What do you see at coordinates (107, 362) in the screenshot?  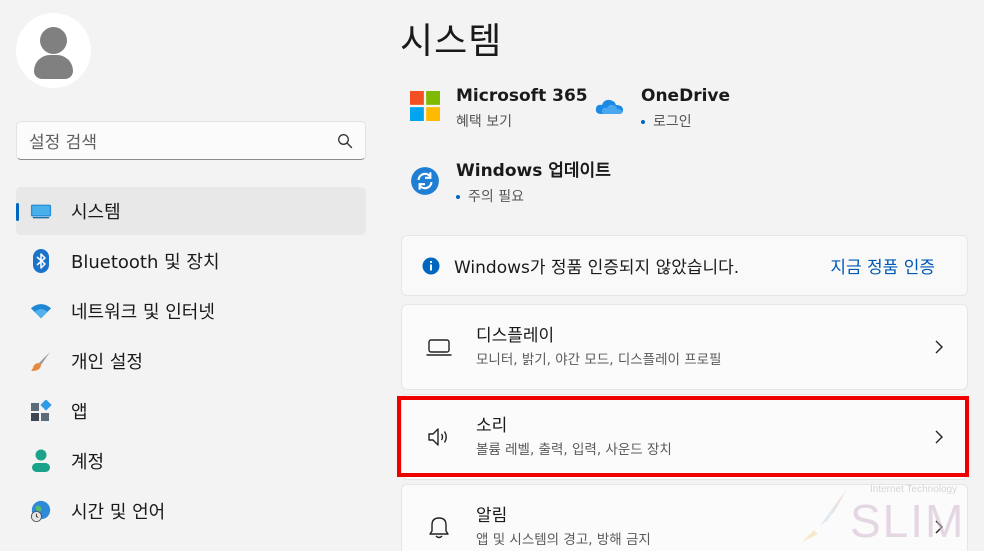 I see `sidebar-item-label: 개인 설정` at bounding box center [107, 362].